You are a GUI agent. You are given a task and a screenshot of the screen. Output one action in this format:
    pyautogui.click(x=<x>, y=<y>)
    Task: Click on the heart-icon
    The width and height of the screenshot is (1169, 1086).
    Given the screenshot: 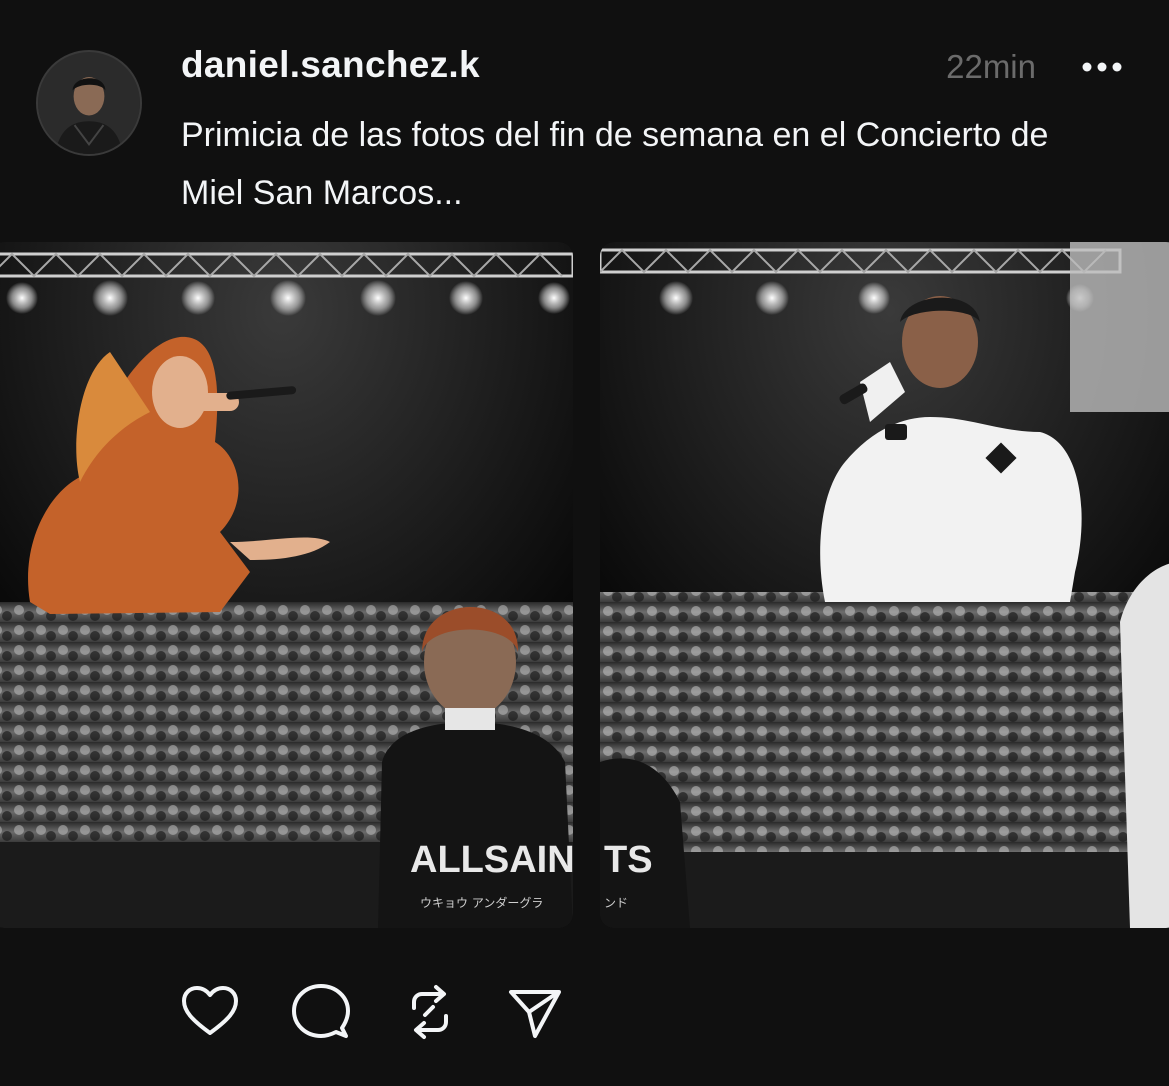 What is the action you would take?
    pyautogui.click(x=210, y=1010)
    